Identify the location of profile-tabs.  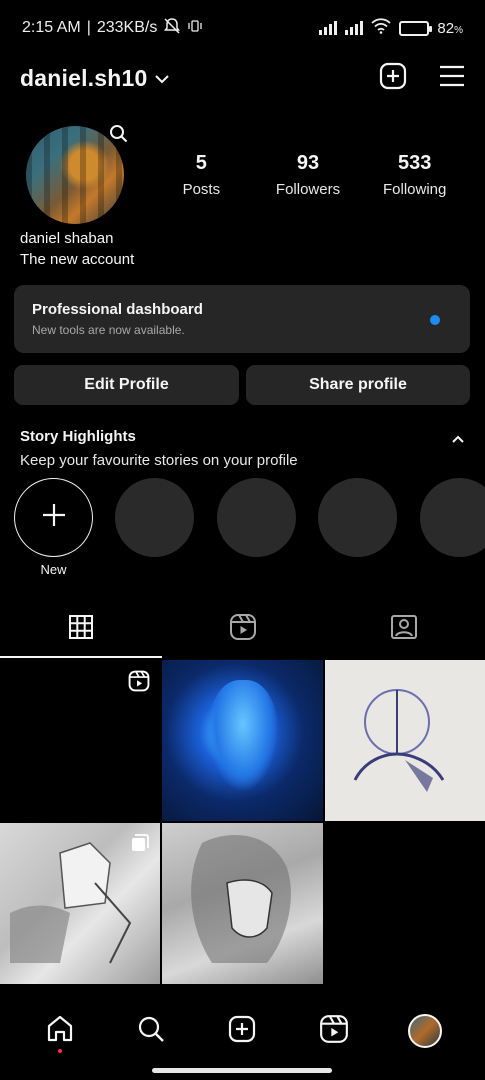
(242, 629).